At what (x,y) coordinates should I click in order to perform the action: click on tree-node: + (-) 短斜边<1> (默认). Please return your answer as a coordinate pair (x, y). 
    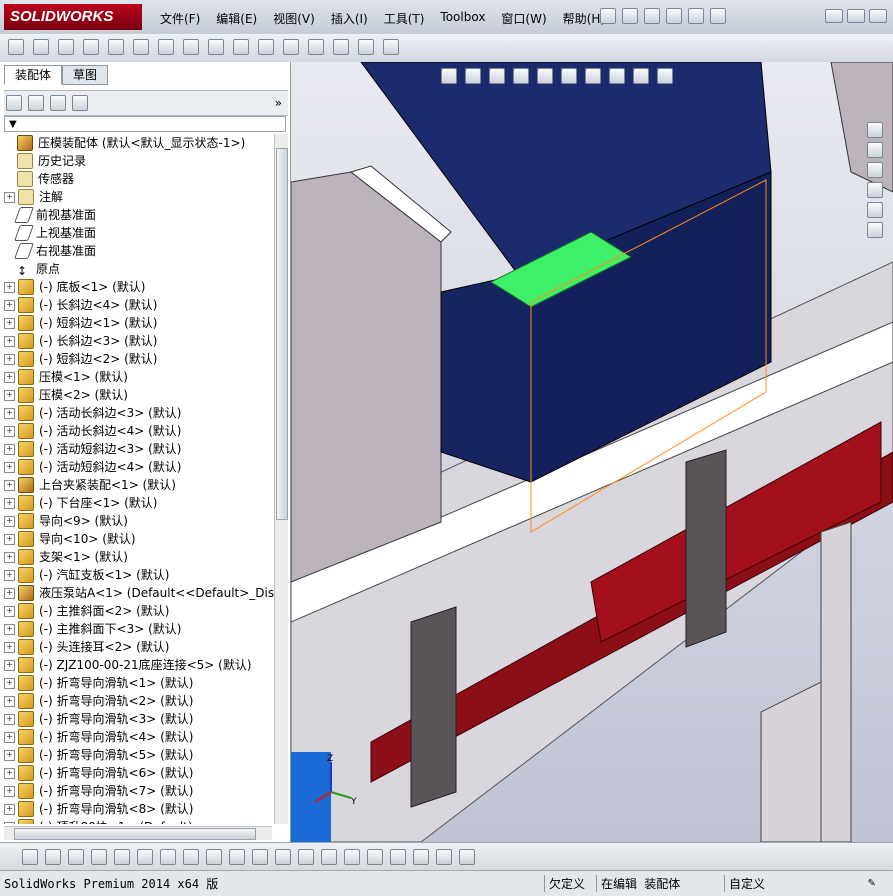
    Looking at the image, I should click on (139, 323).